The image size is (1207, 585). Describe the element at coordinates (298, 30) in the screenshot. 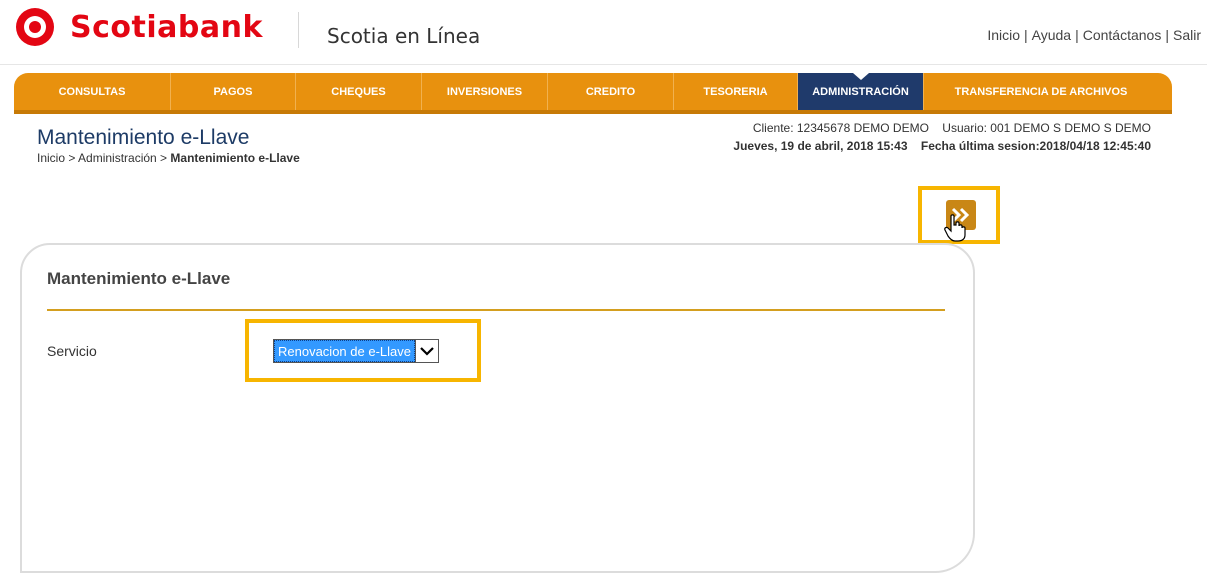

I see `header-divider` at that location.